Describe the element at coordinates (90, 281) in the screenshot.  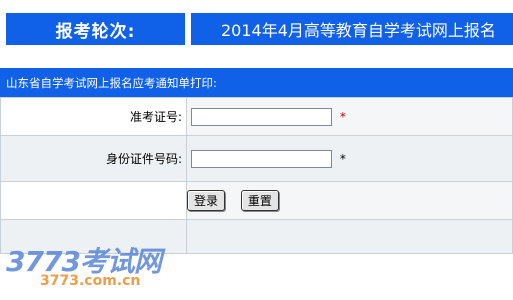
I see `watermark-url: 3773.com.cn` at that location.